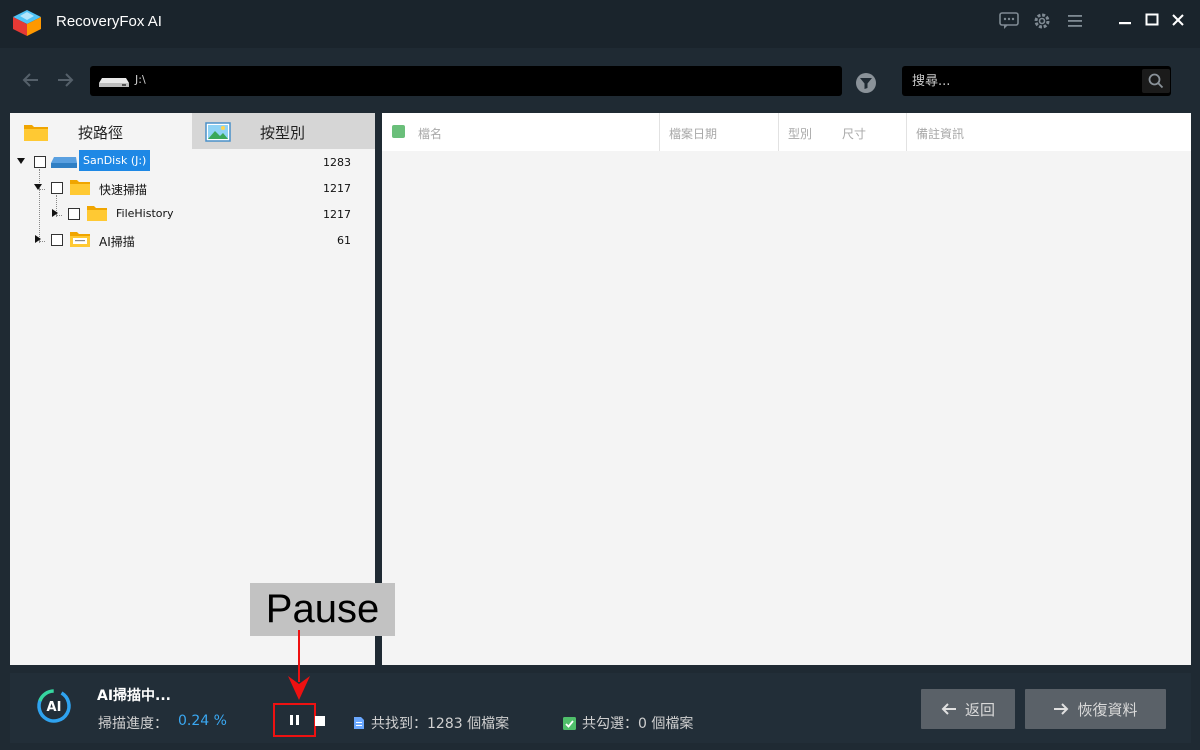 The width and height of the screenshot is (1200, 750). I want to click on gear-icon, so click(1042, 21).